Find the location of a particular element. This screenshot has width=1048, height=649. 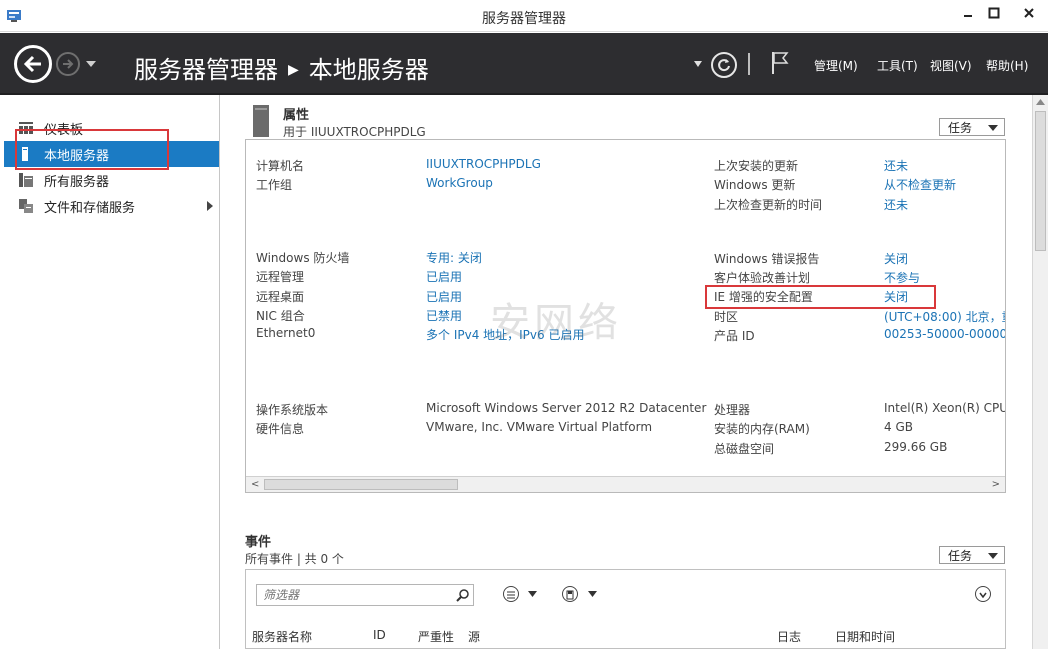

back-button is located at coordinates (33, 64).